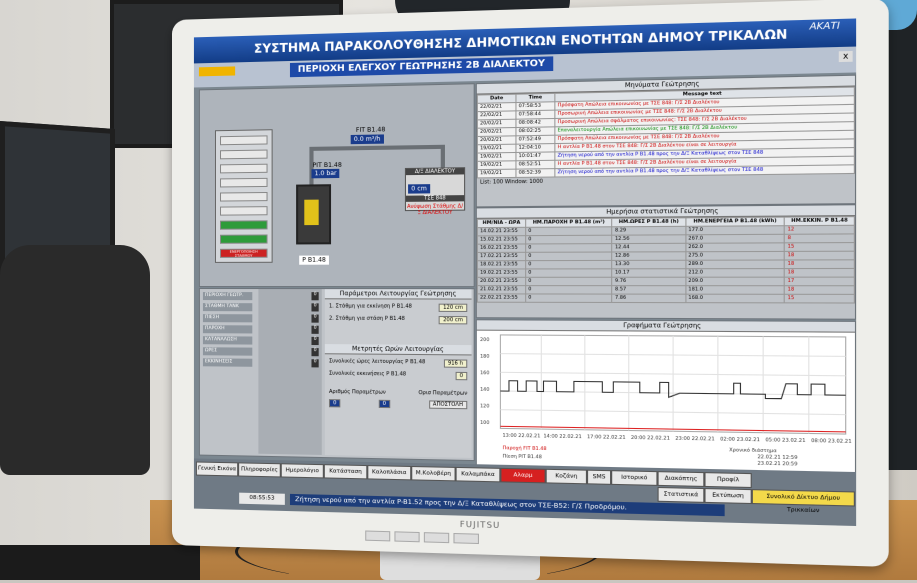 The image size is (917, 583). Describe the element at coordinates (435, 210) in the screenshot. I see `tank-alarm: Ανύψωση Στάθμης Δ/Ξ ΔΙΑΛΕΚΤΟΥ` at that location.